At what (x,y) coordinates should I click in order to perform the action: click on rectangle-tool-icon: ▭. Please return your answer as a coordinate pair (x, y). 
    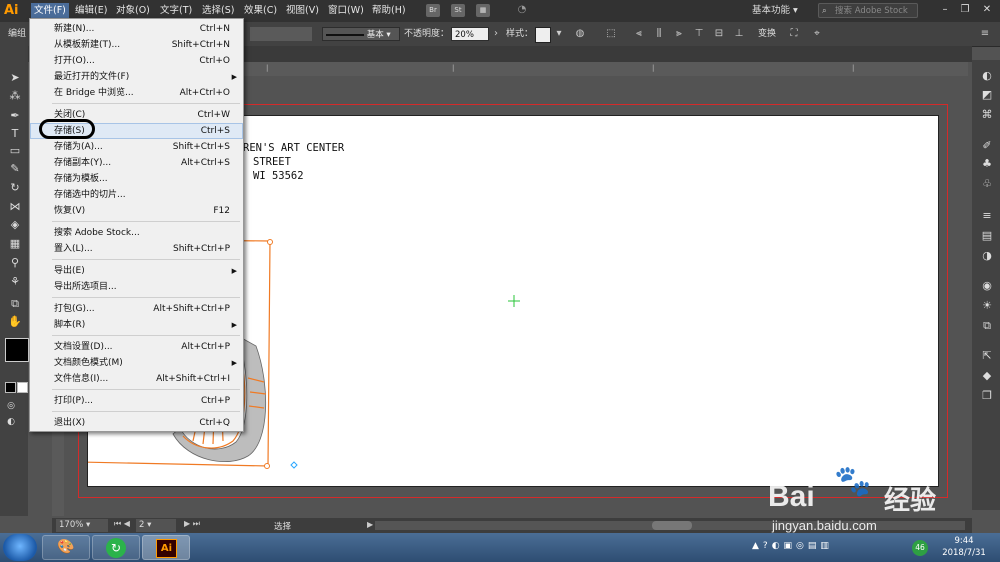
    Looking at the image, I should click on (15, 151).